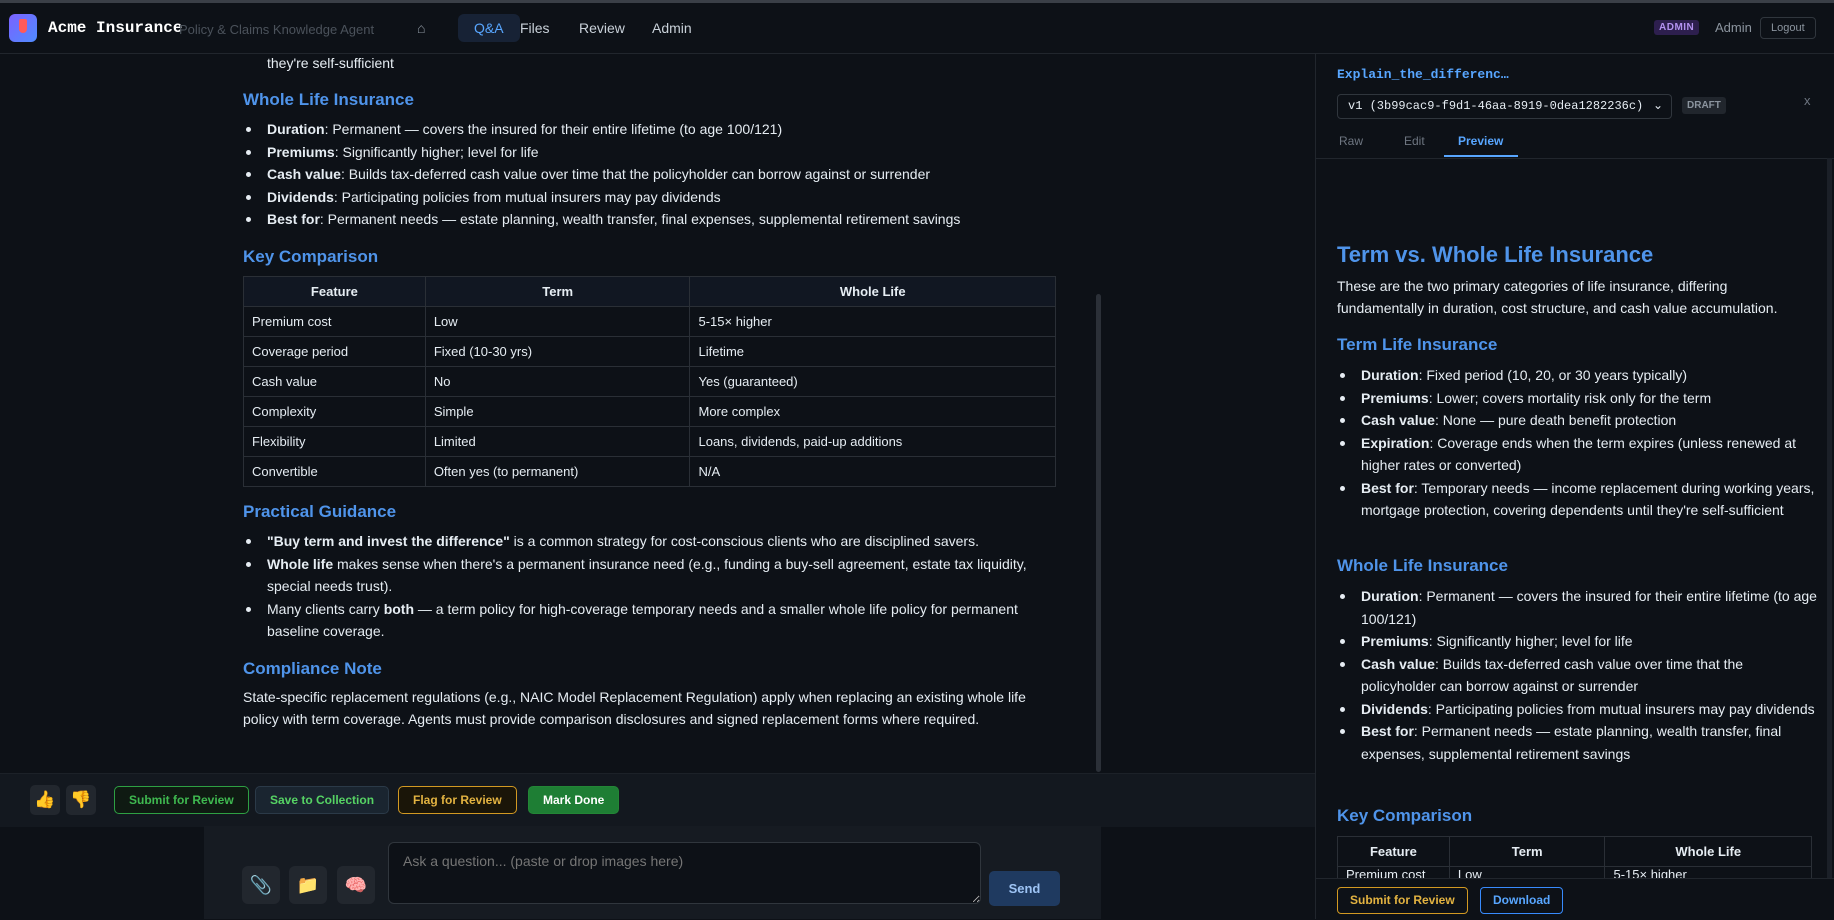  I want to click on table-cell: No, so click(557, 381).